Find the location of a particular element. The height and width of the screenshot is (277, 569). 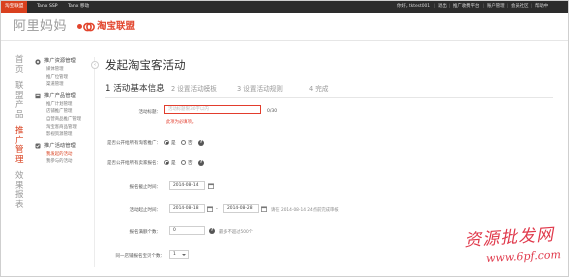

menu-item-shop: 店铺推广管理 is located at coordinates (66, 112).